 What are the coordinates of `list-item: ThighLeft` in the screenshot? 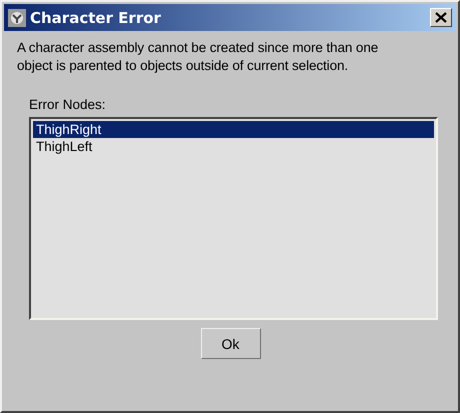 It's located at (233, 146).